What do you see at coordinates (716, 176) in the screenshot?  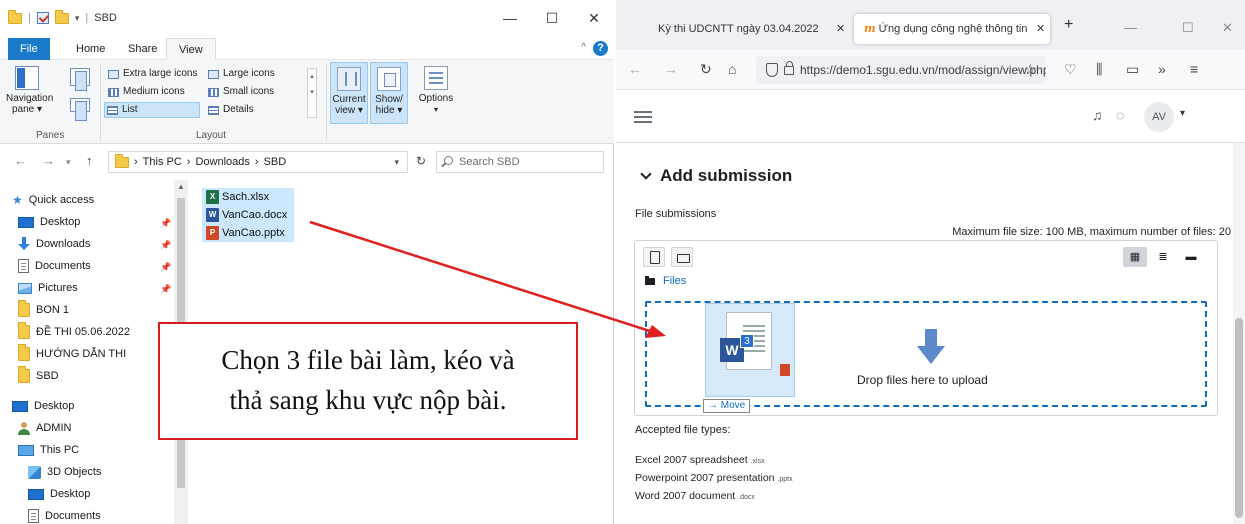 I see `section-header-add-submission: Add submission` at bounding box center [716, 176].